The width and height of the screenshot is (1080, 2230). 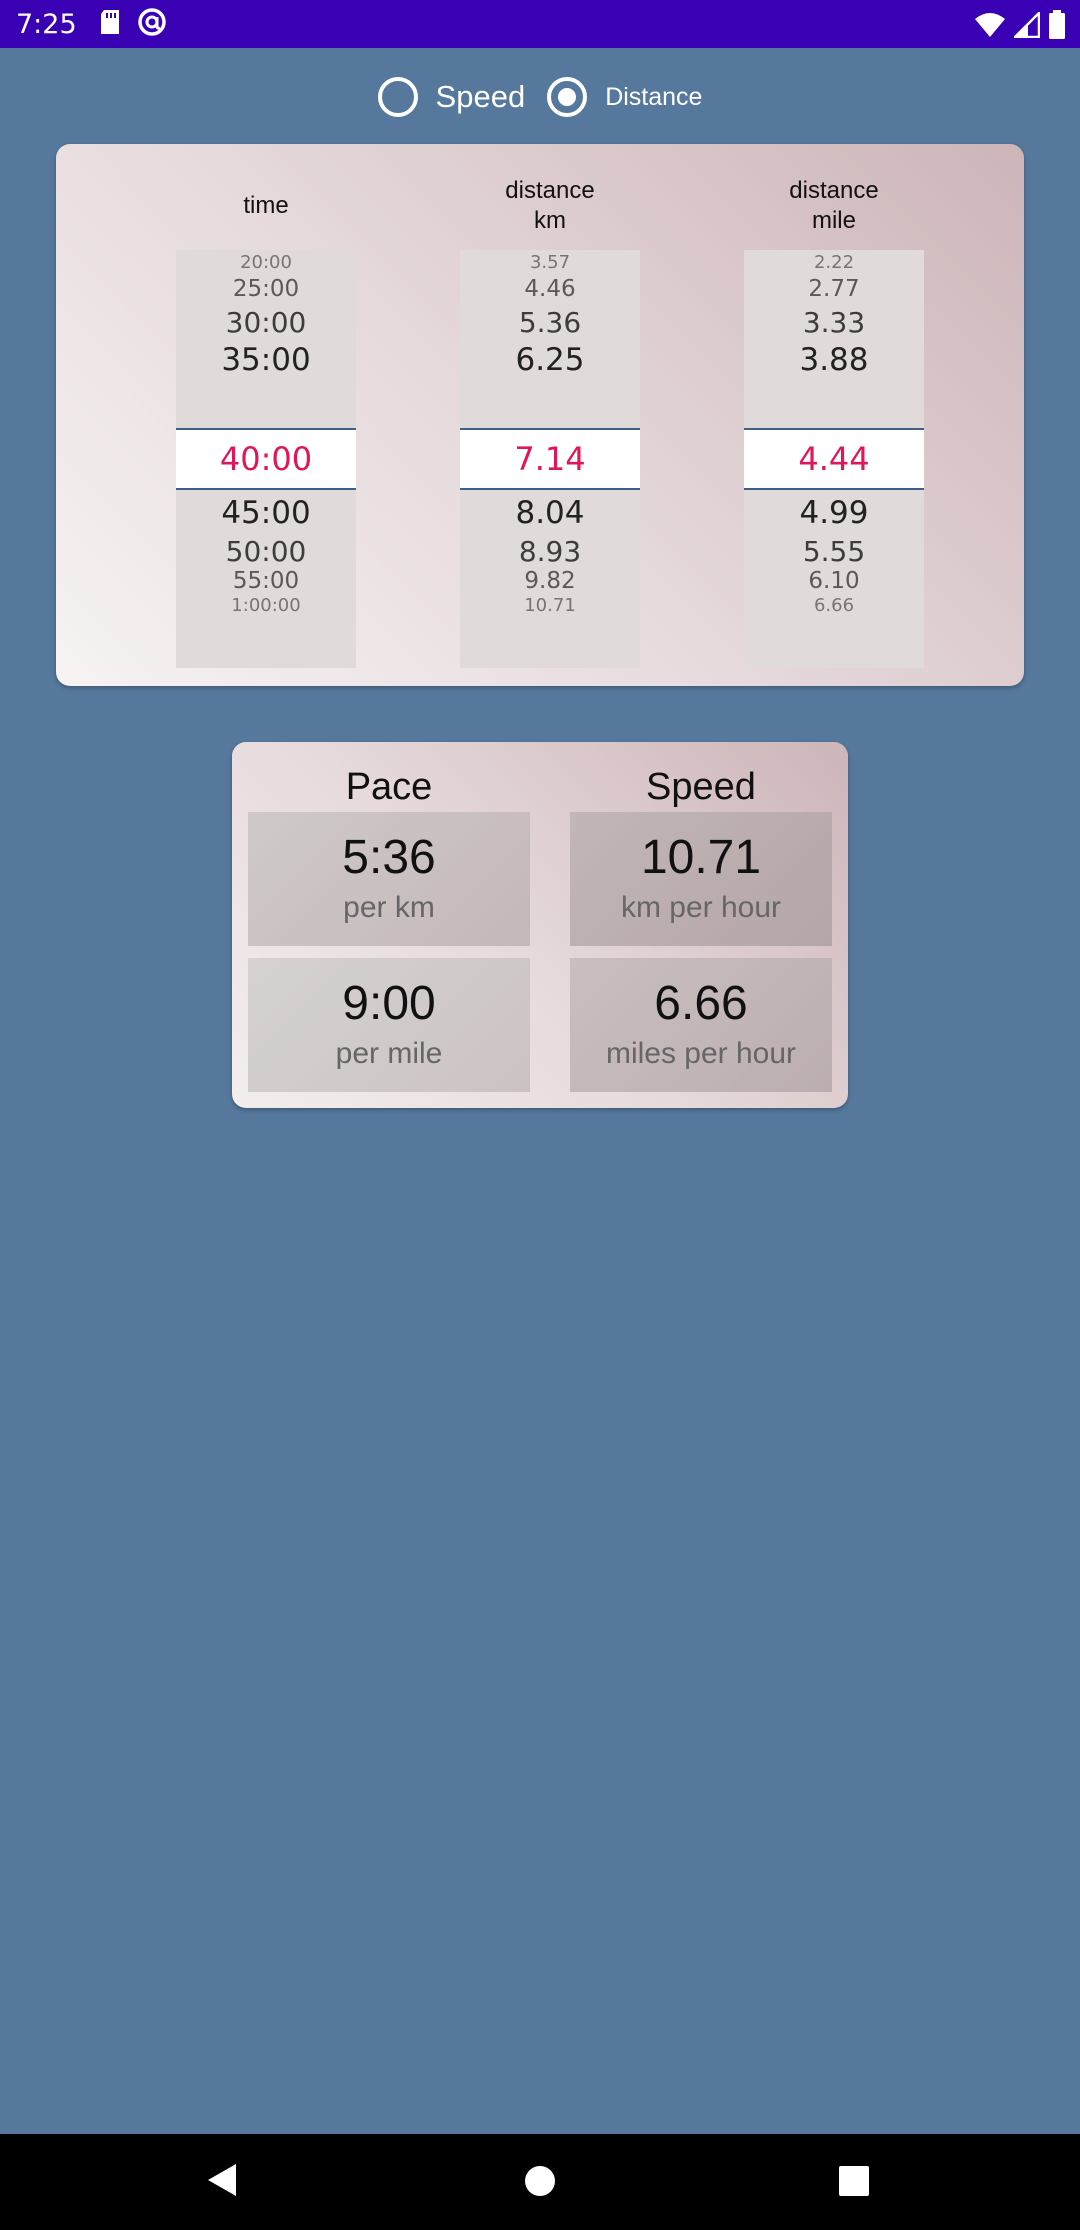 What do you see at coordinates (550, 551) in the screenshot?
I see `picker-value-below: 8.93` at bounding box center [550, 551].